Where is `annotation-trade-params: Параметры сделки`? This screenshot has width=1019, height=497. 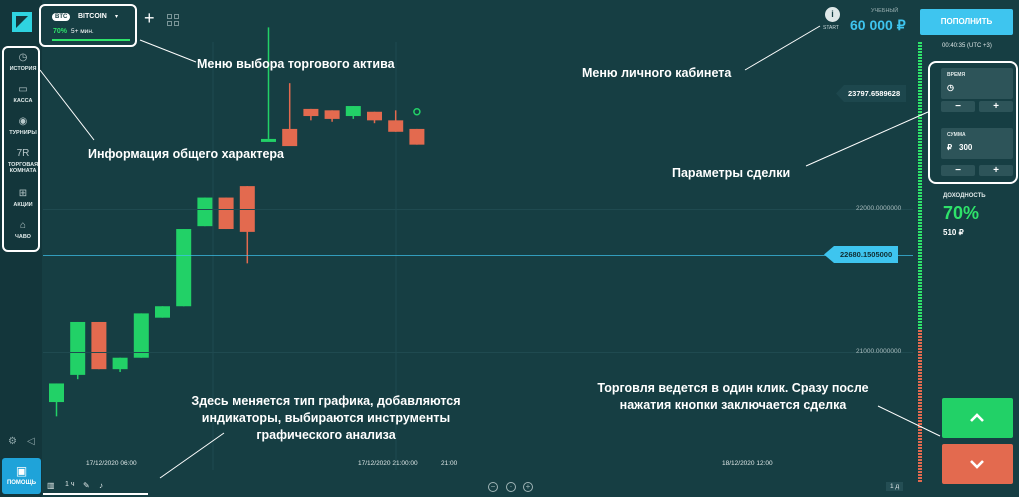
annotation-trade-params: Параметры сделки is located at coordinates (731, 173).